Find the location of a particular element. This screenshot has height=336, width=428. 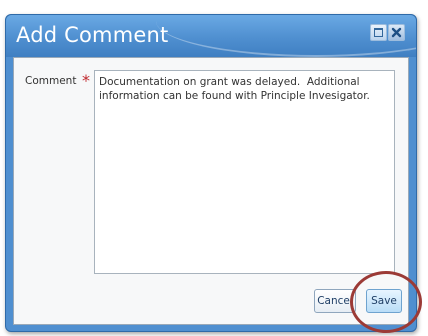

required-marker: * is located at coordinates (86, 80).